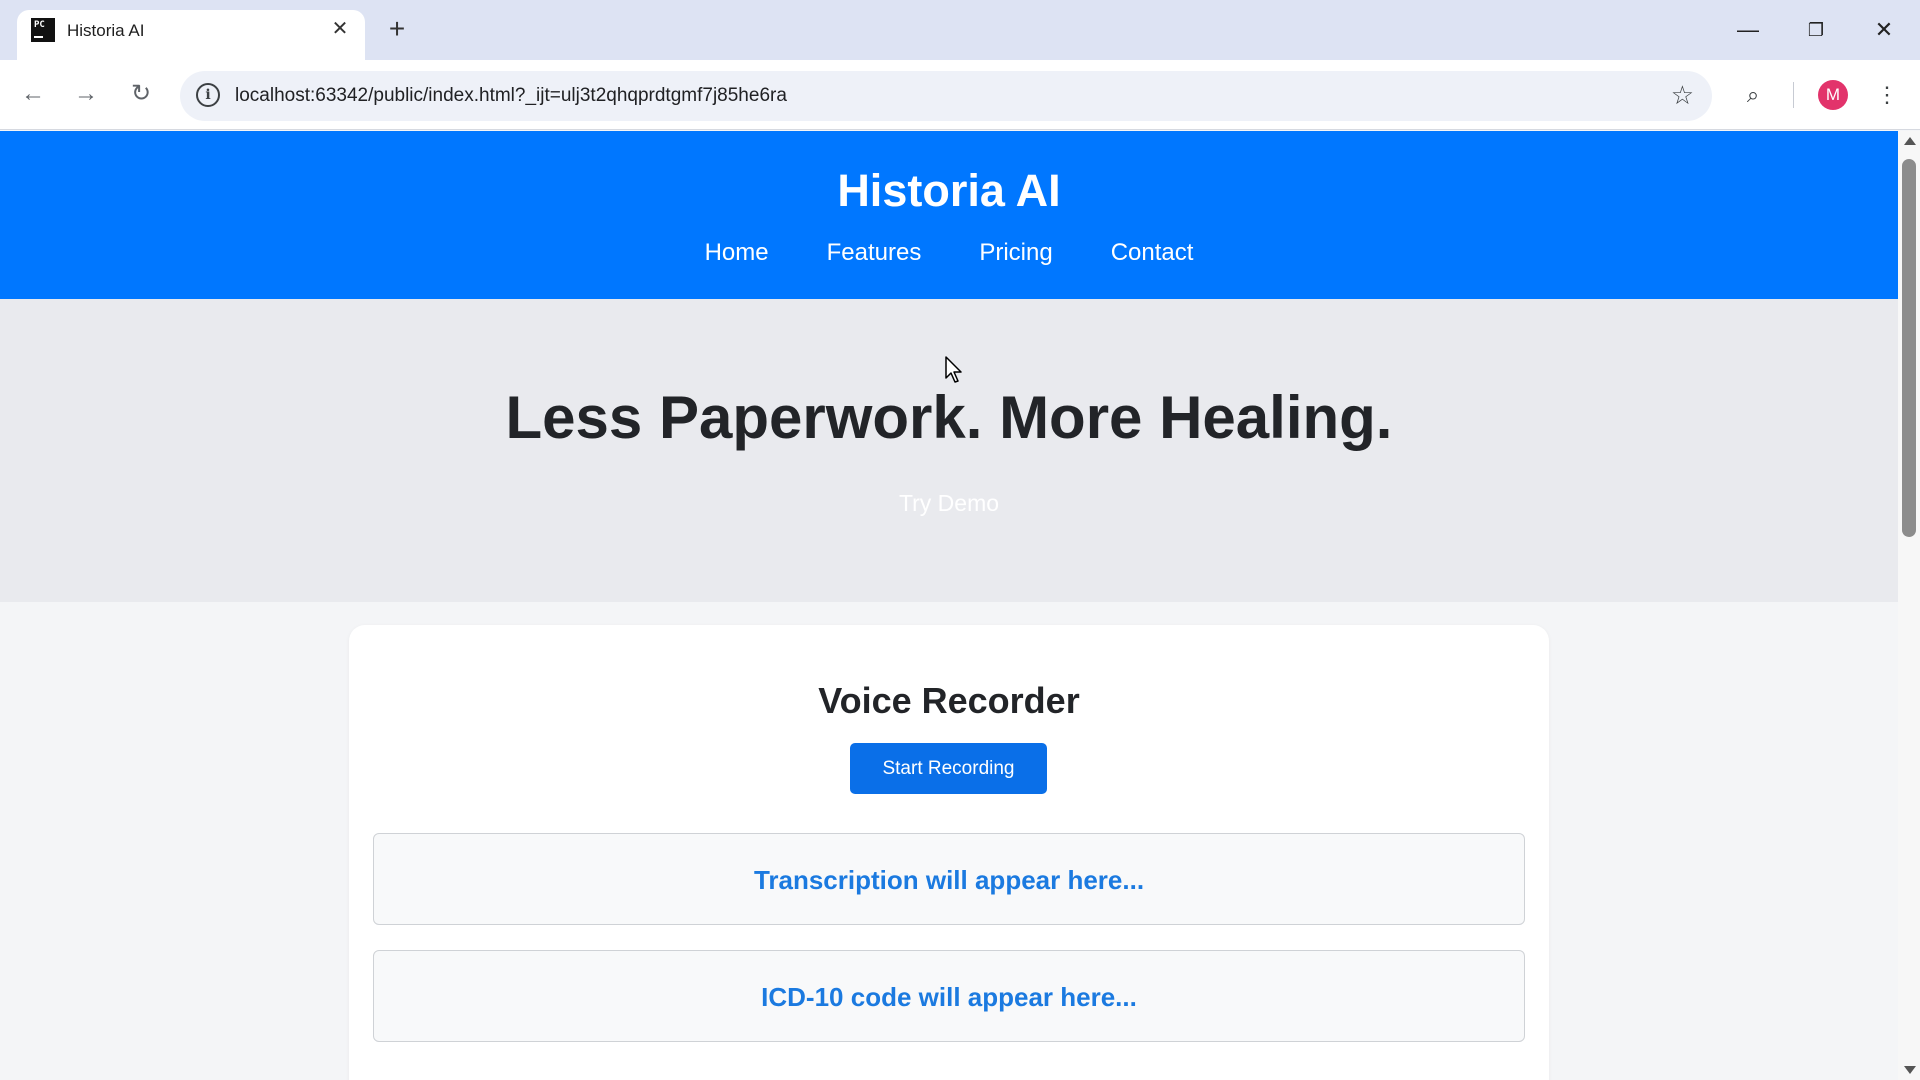 The width and height of the screenshot is (1920, 1080). I want to click on close-window-icon: ✕, so click(1884, 30).